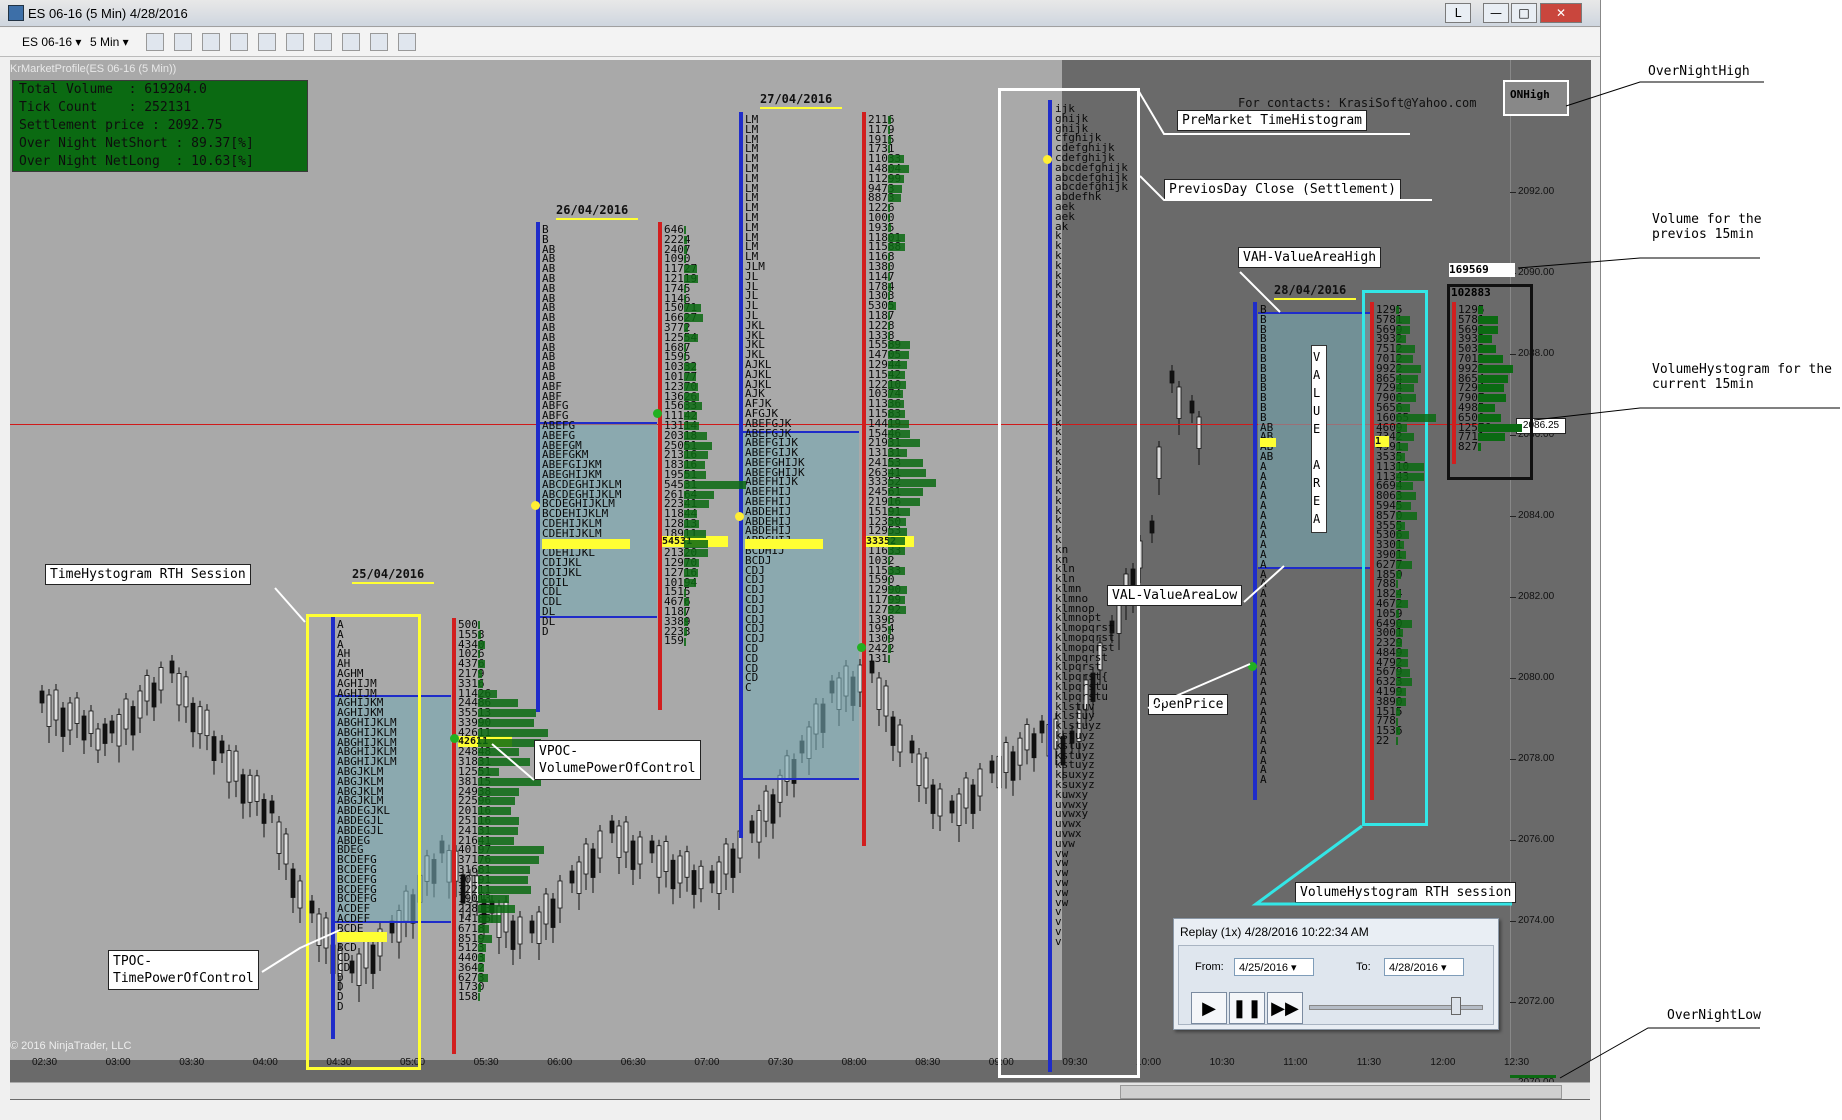 The image size is (1842, 1120). Describe the element at coordinates (1310, 290) in the screenshot. I see `date-label-28: 28/04/2016` at that location.